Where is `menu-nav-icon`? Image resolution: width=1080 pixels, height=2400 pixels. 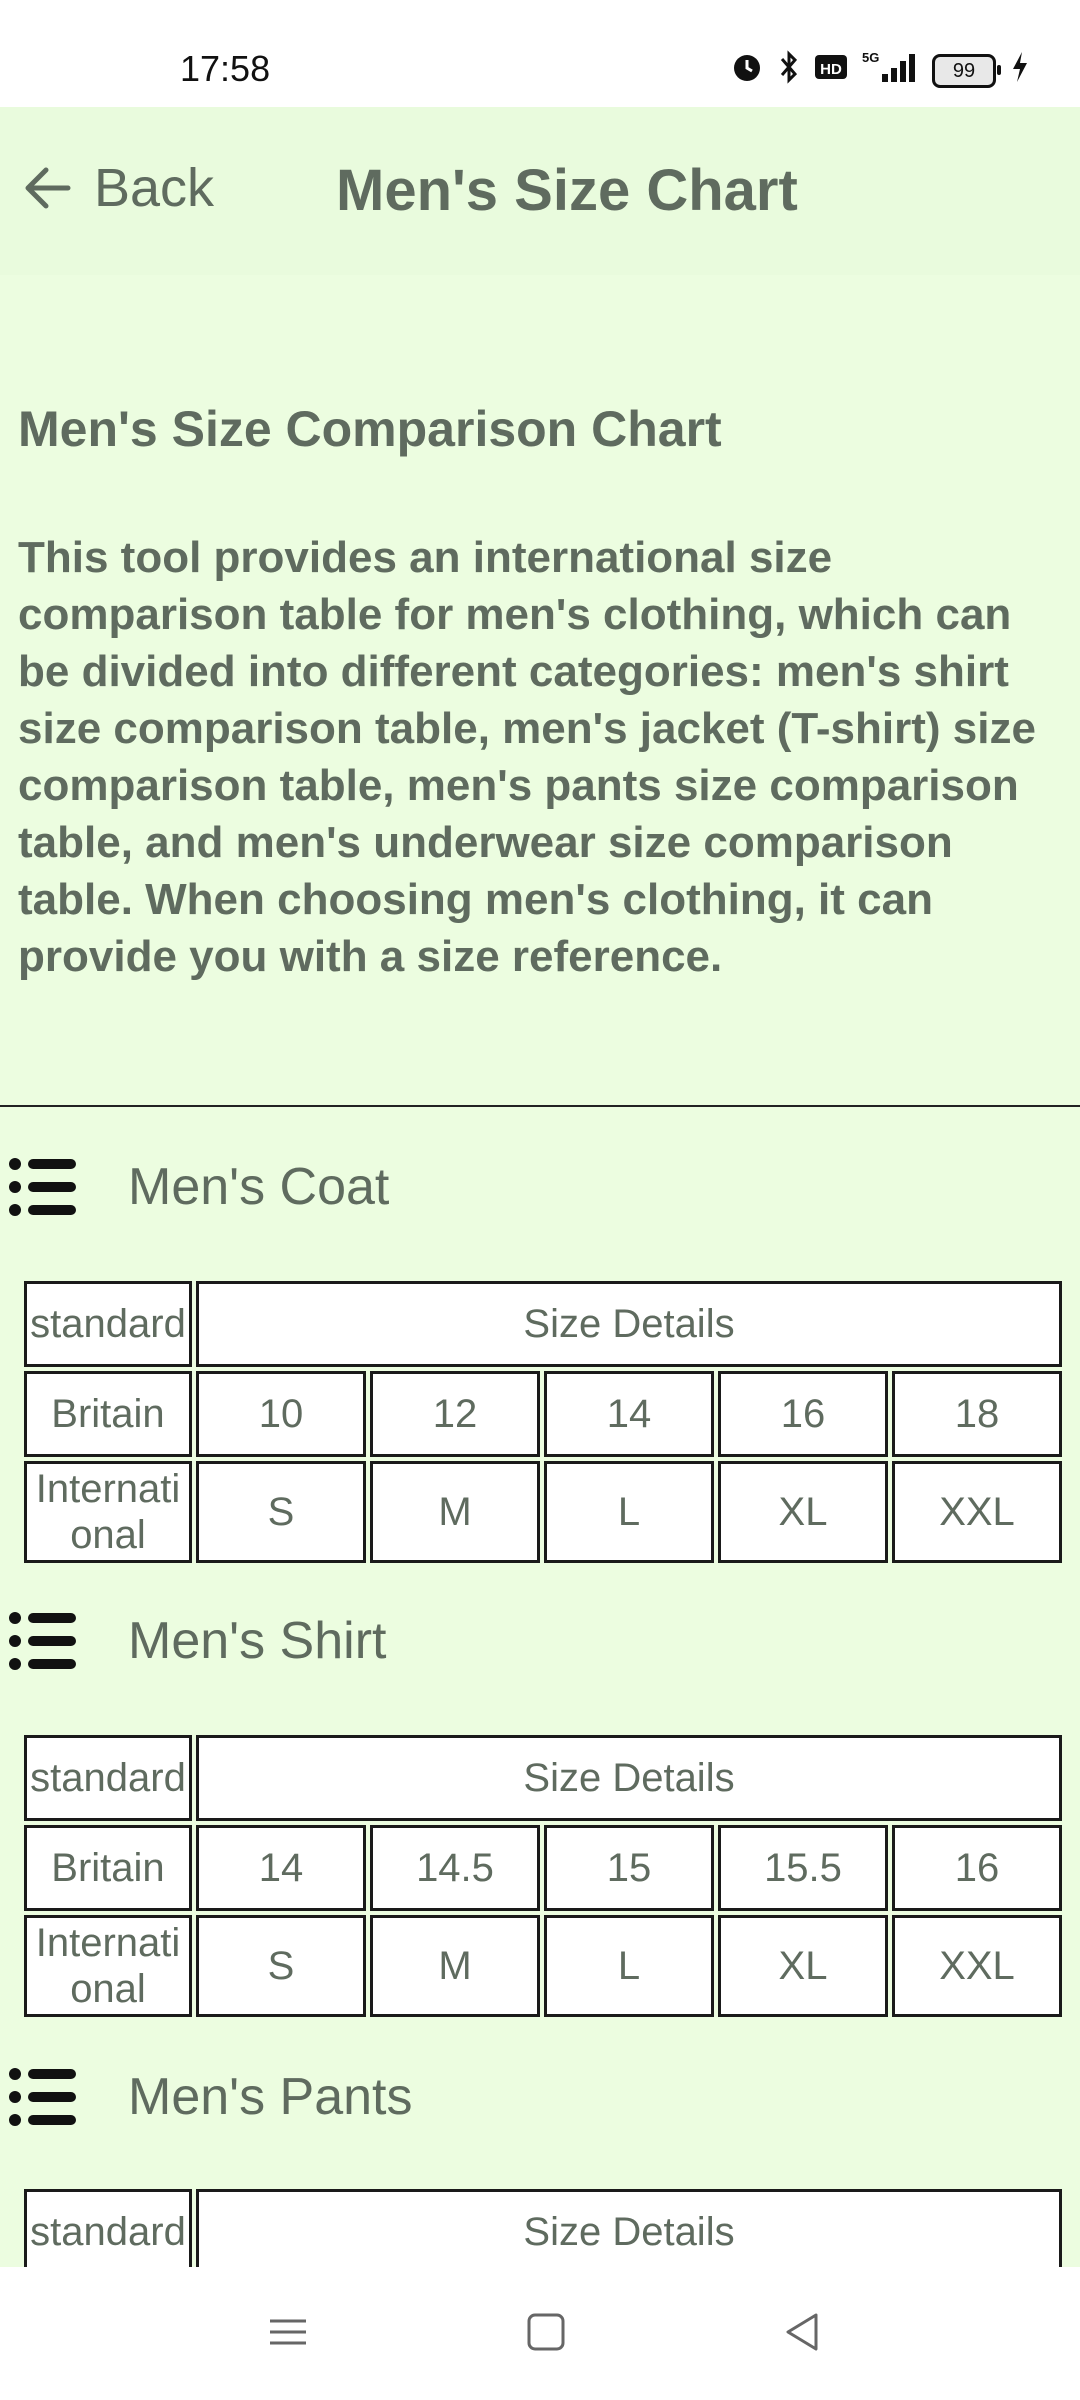 menu-nav-icon is located at coordinates (288, 2332).